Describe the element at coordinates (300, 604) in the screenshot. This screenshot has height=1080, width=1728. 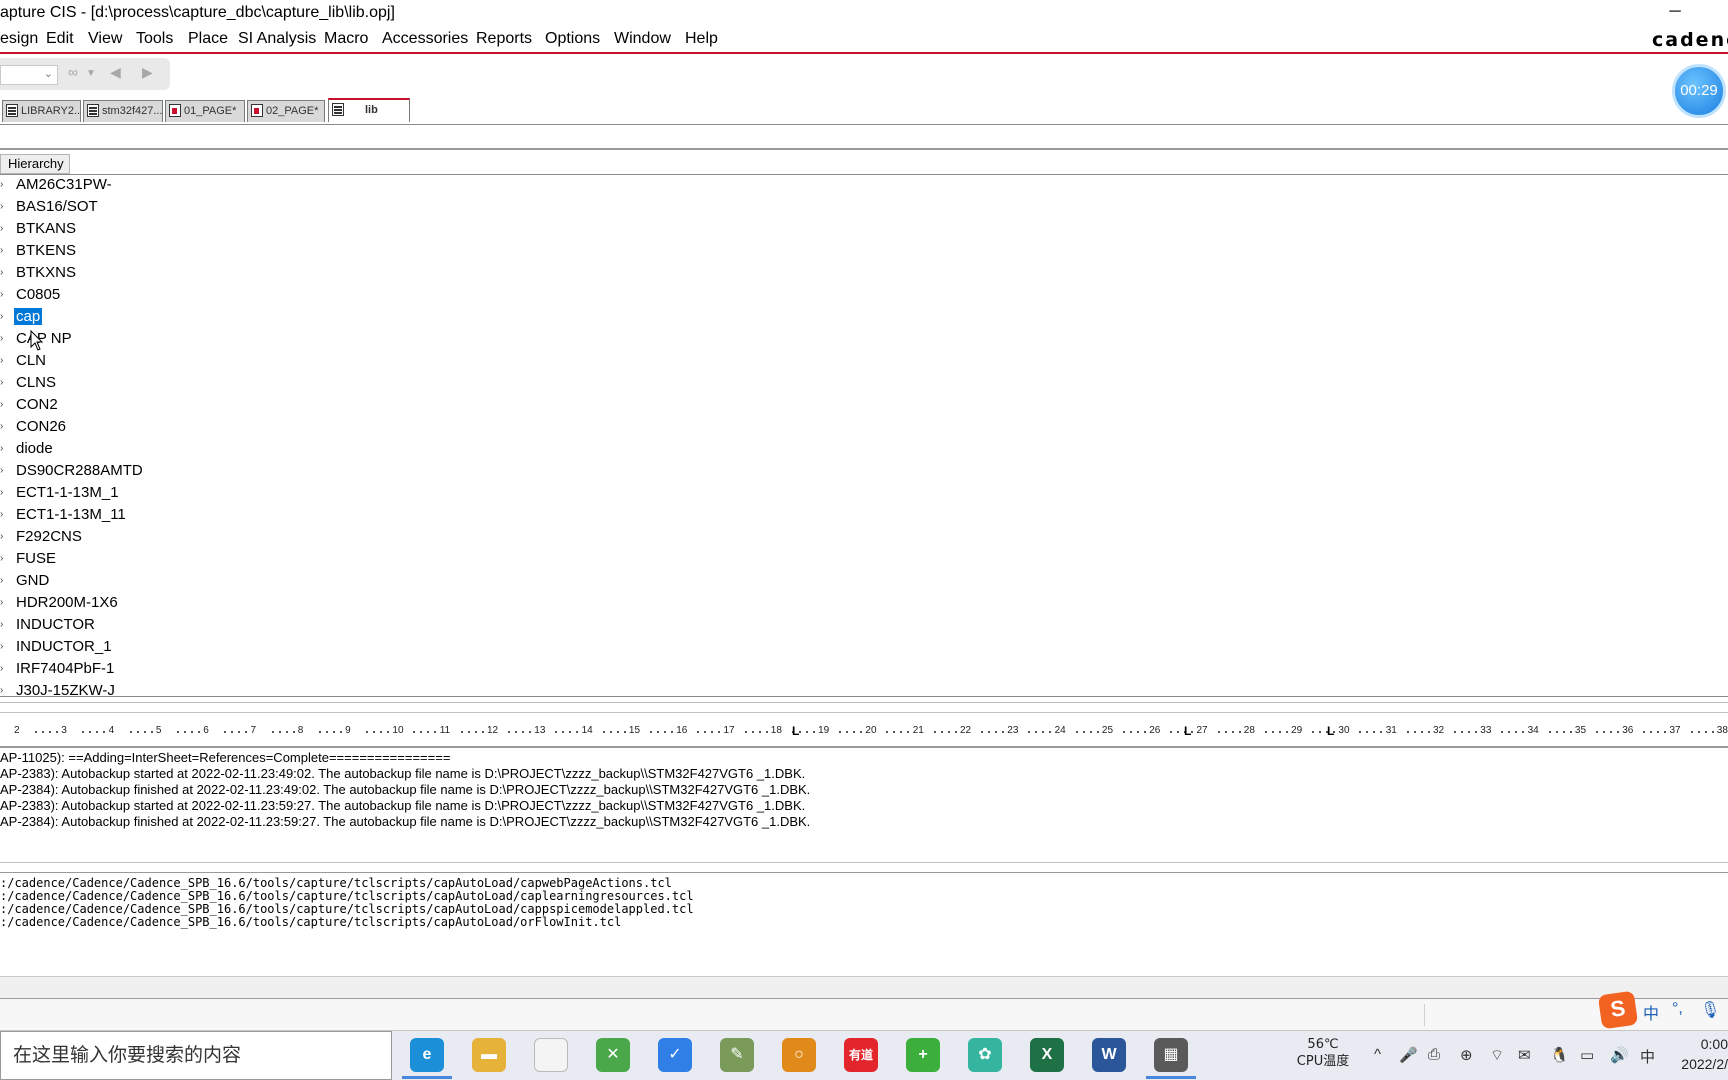
I see `tree-item: › HDR200M-1X6` at that location.